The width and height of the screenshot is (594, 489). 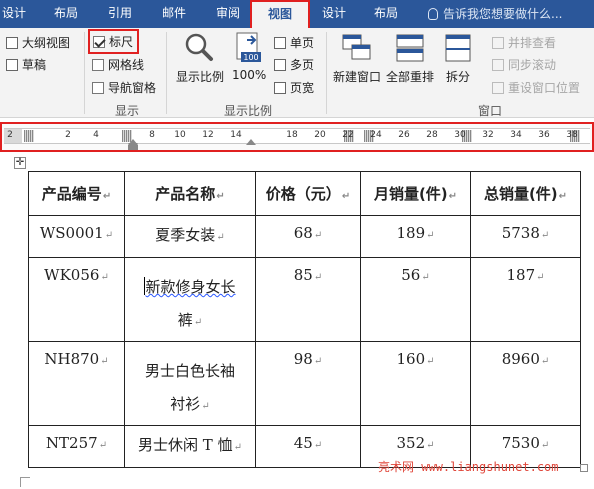 What do you see at coordinates (76, 236) in the screenshot?
I see `table-cell: WS0001↵` at bounding box center [76, 236].